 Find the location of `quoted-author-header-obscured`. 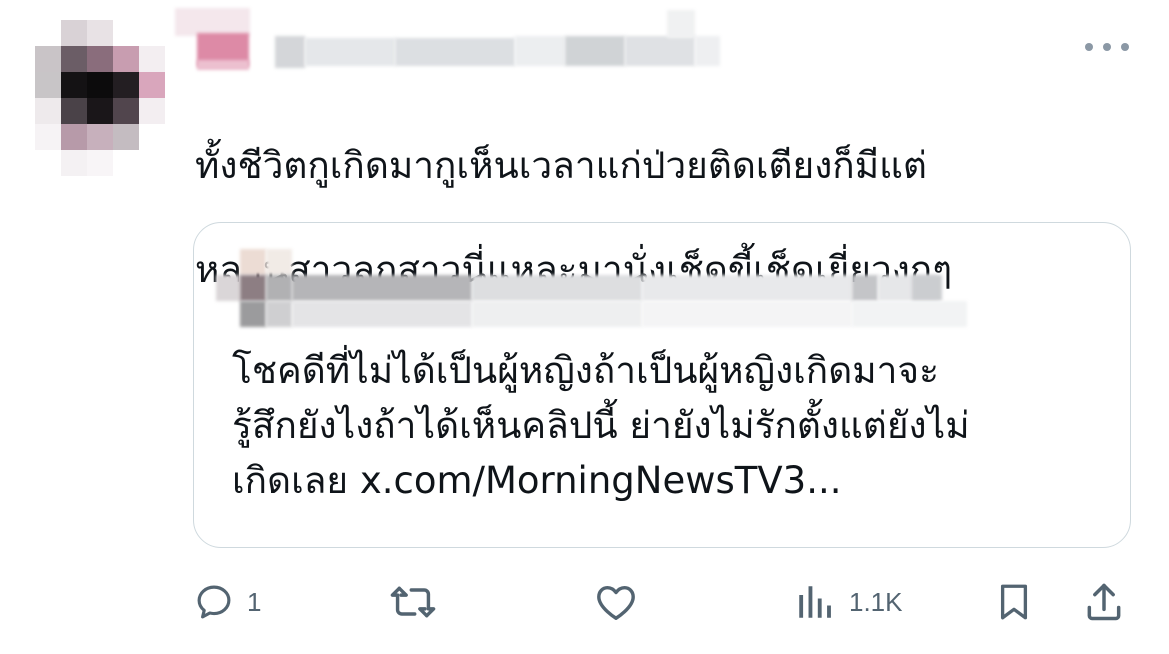

quoted-author-header-obscured is located at coordinates (596, 288).